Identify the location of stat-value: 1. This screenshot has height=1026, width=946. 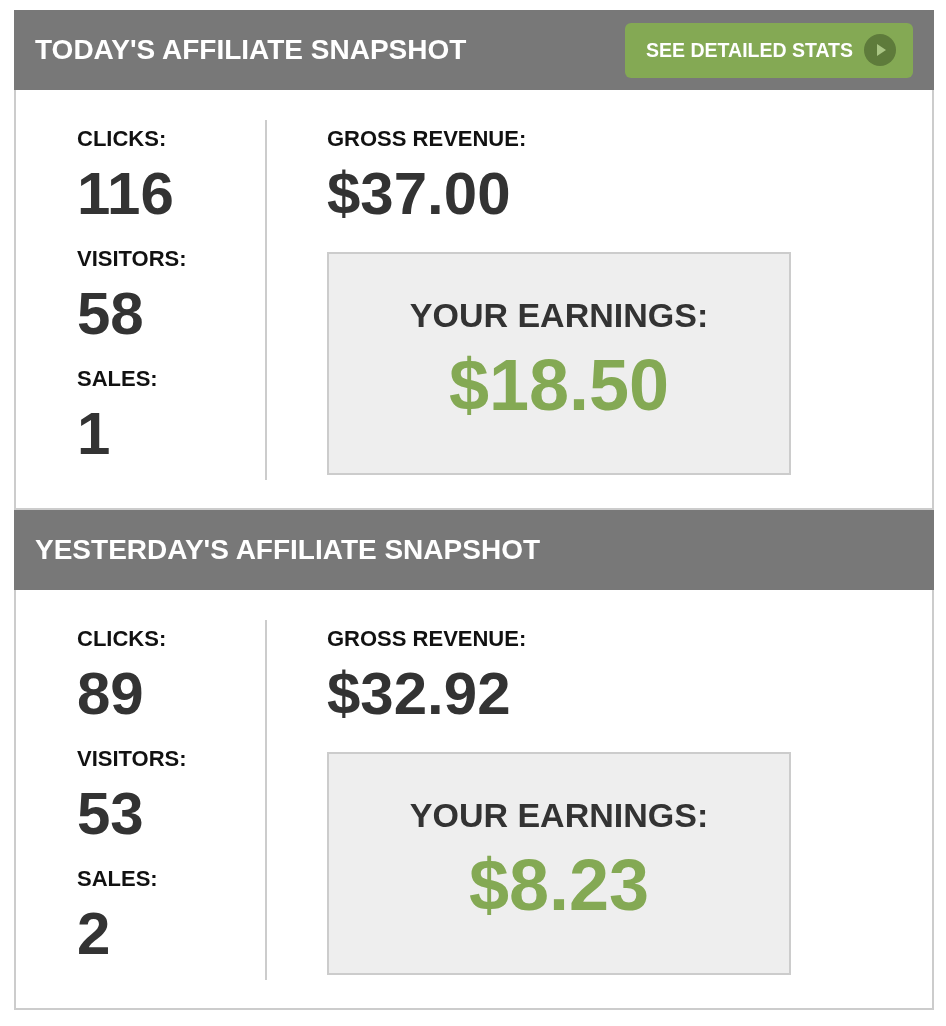
(94, 434).